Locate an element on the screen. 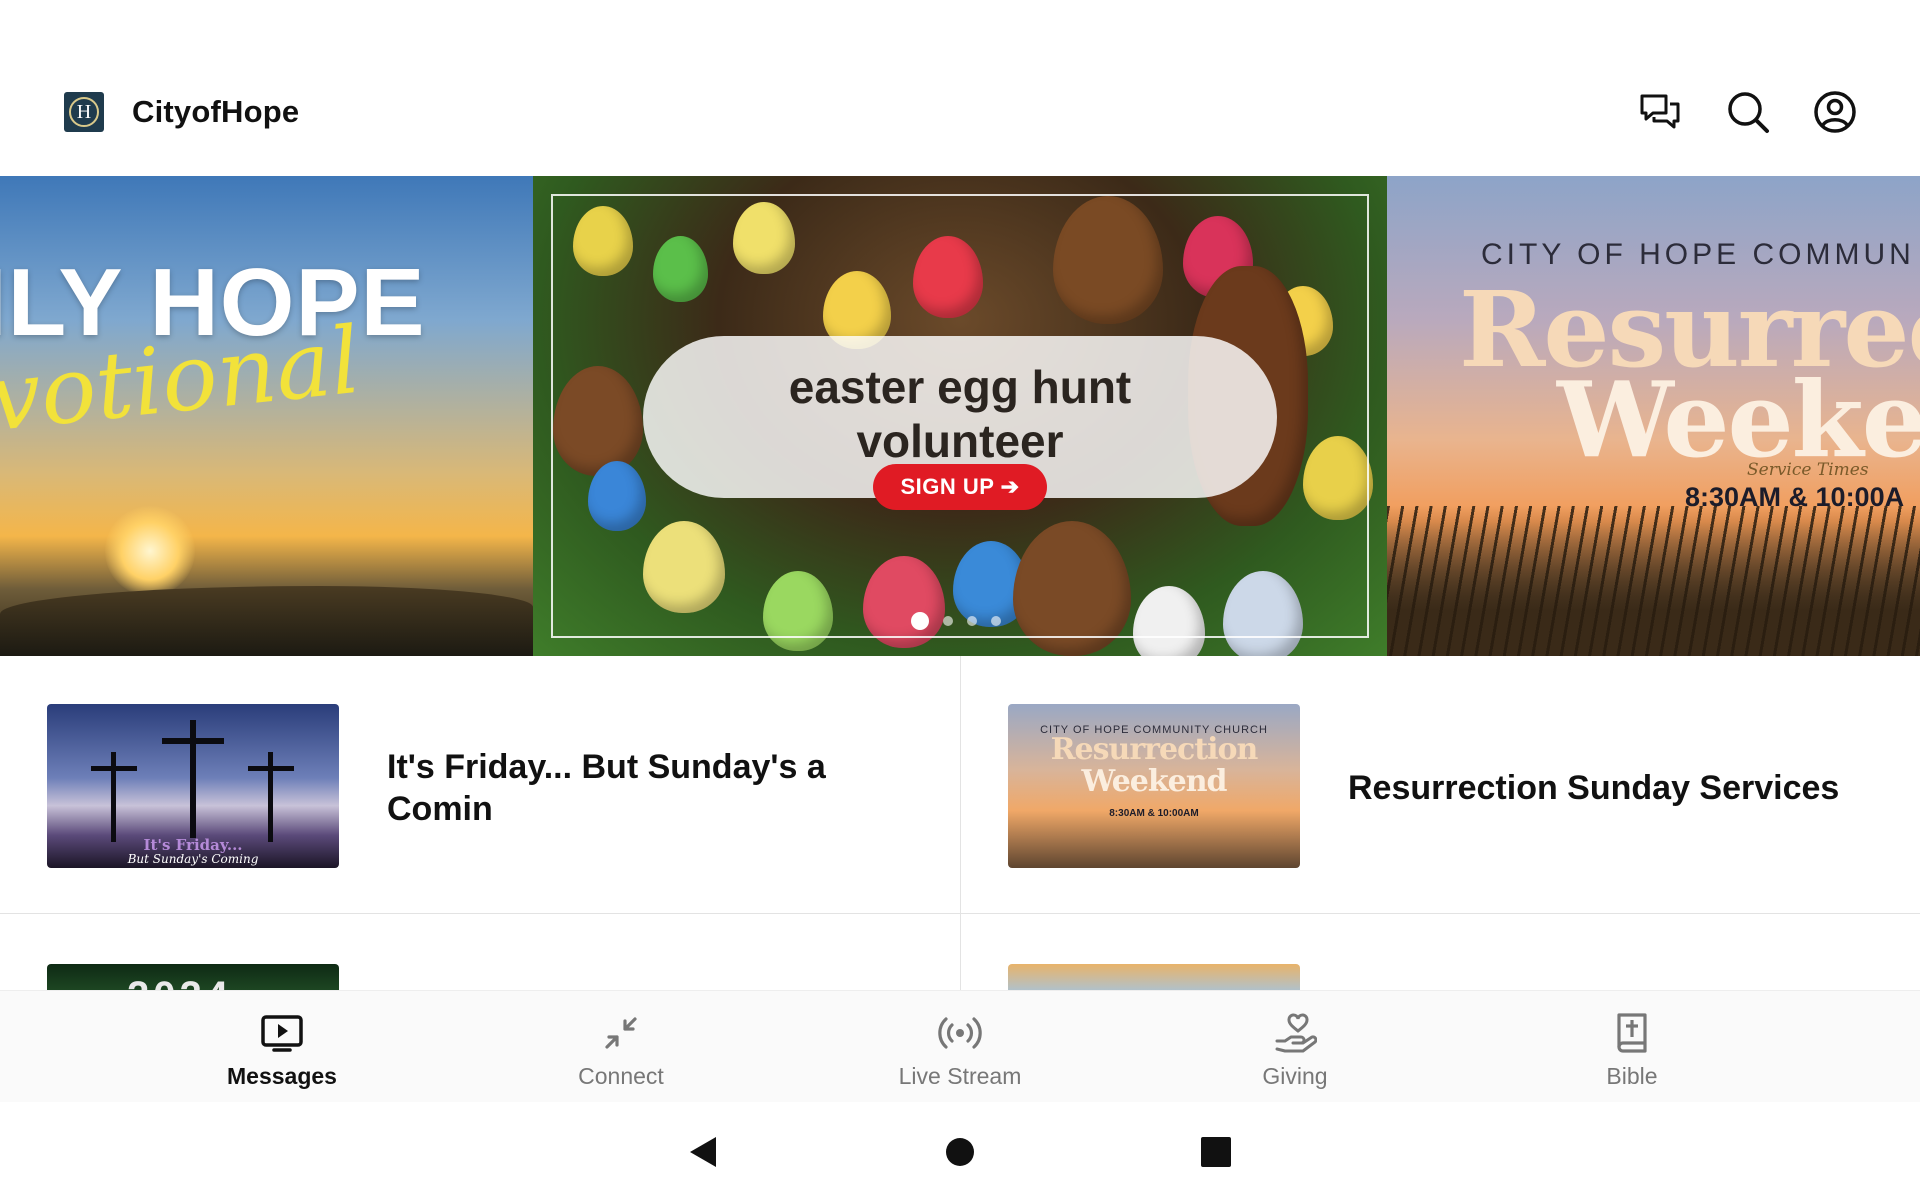 This screenshot has width=1920, height=1200. system-navigation-bar is located at coordinates (960, 1151).